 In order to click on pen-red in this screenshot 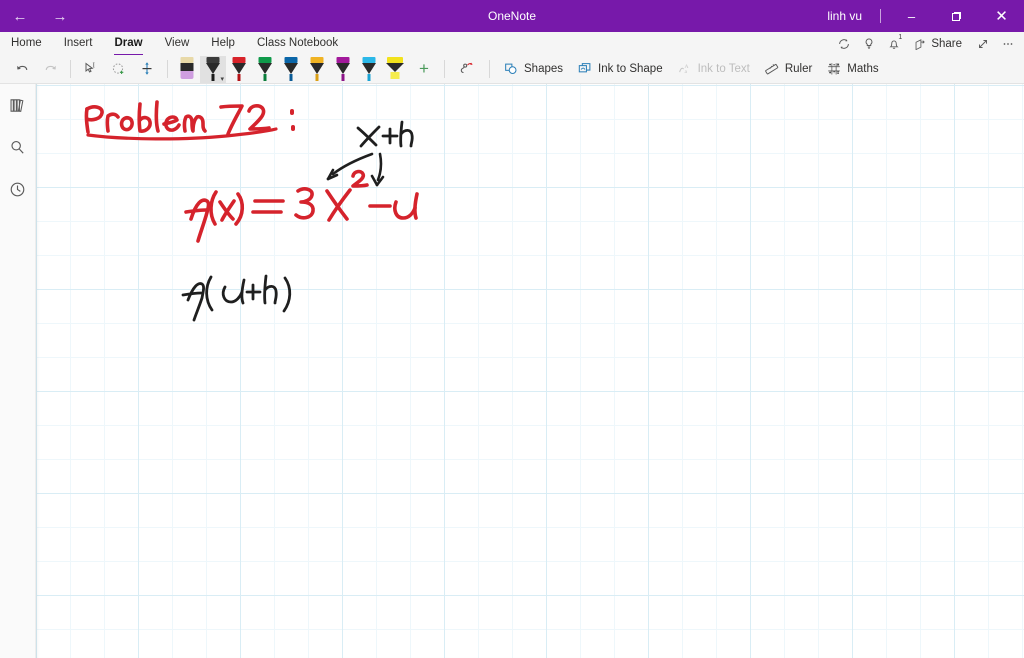, I will do `click(239, 69)`.